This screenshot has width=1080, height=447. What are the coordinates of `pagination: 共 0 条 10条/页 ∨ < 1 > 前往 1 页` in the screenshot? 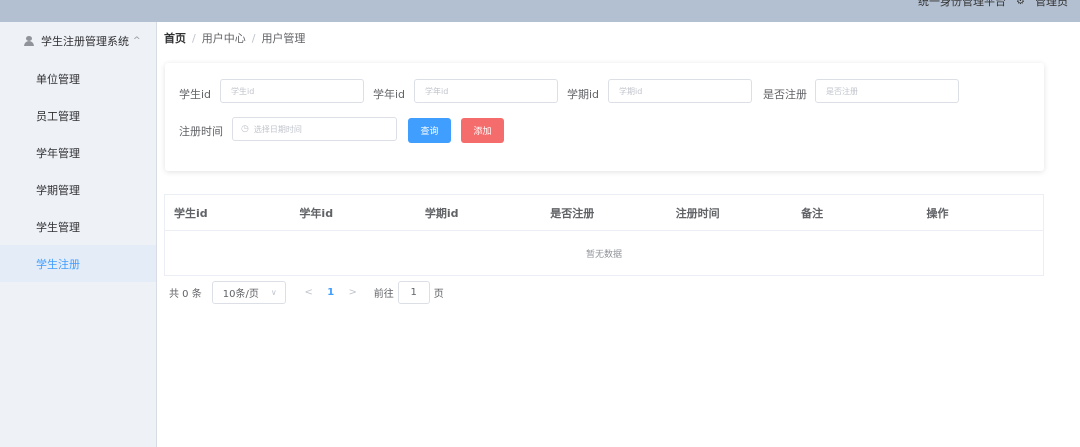 It's located at (306, 292).